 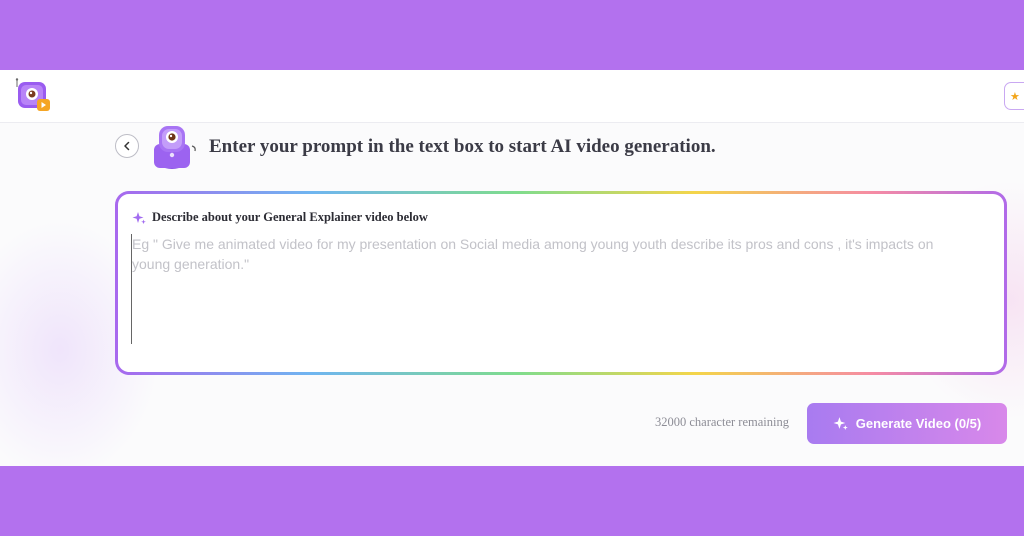 What do you see at coordinates (33, 96) in the screenshot?
I see `app-logo-icon` at bounding box center [33, 96].